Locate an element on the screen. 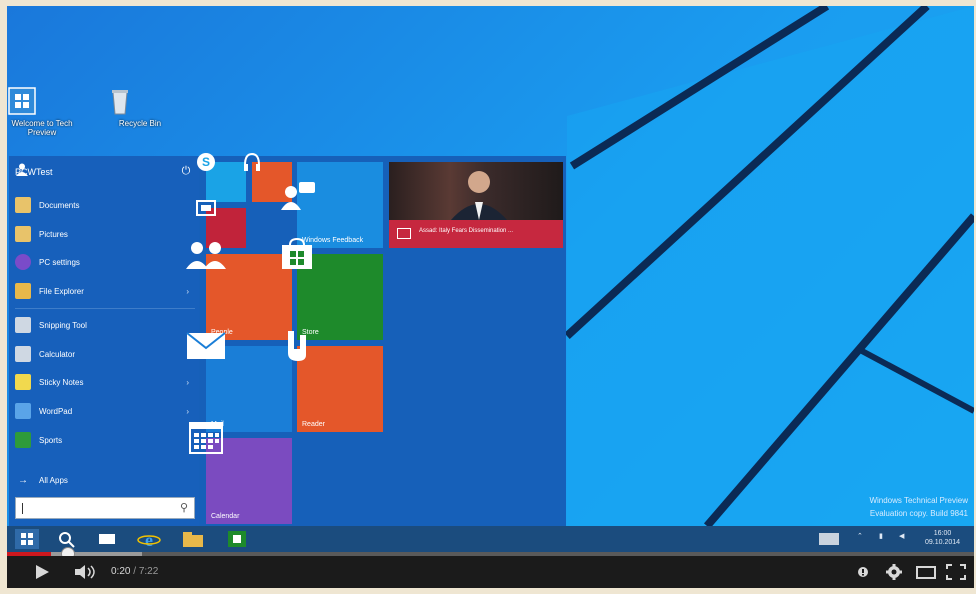  menu-item-sports: Sports is located at coordinates (105, 440).